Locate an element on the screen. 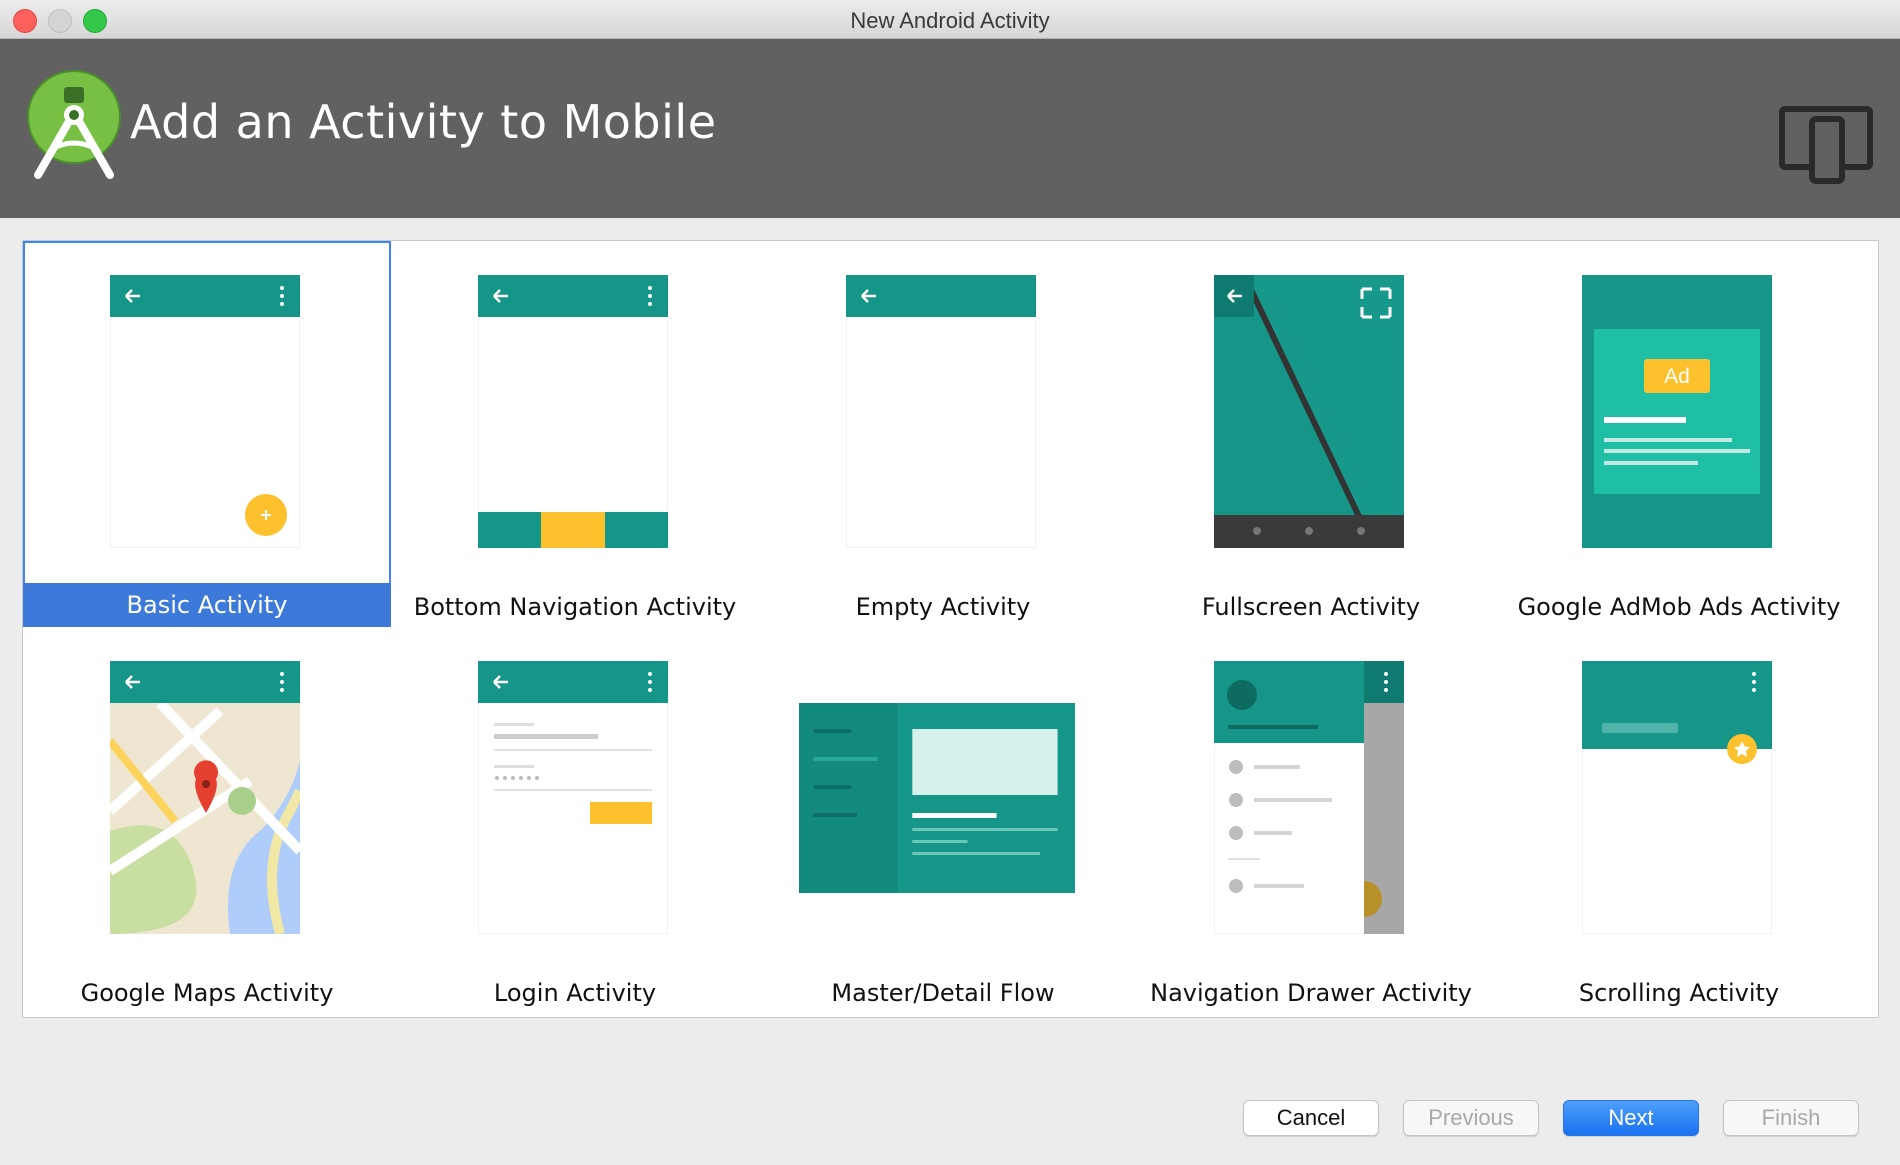  device-form-factor-icon is located at coordinates (1826, 145).